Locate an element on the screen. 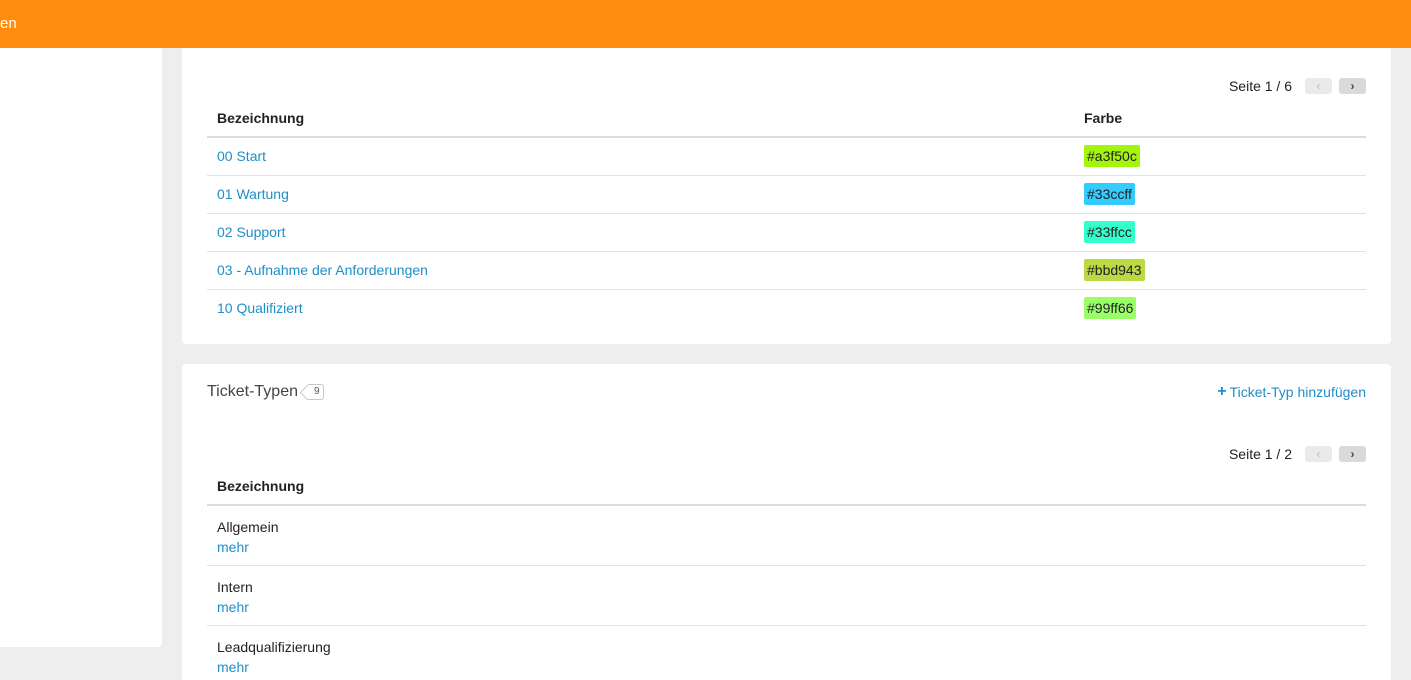 Image resolution: width=1411 pixels, height=680 pixels. cell-name: Intern mehr is located at coordinates (786, 595).